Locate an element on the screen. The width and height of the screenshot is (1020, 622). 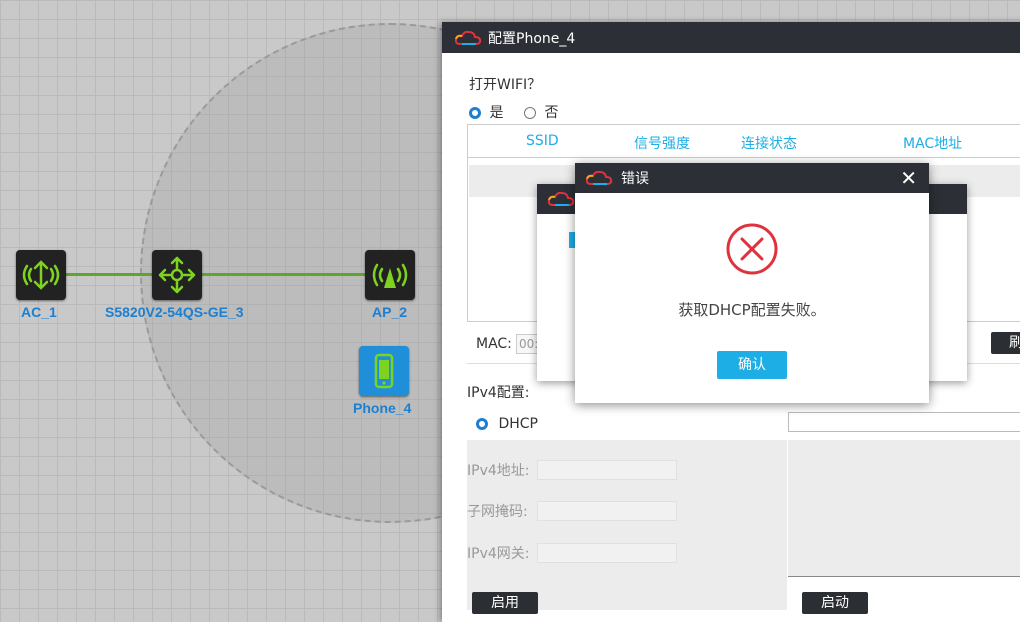
wifi-question-label: 打开WIFI？ is located at coordinates (505, 85).